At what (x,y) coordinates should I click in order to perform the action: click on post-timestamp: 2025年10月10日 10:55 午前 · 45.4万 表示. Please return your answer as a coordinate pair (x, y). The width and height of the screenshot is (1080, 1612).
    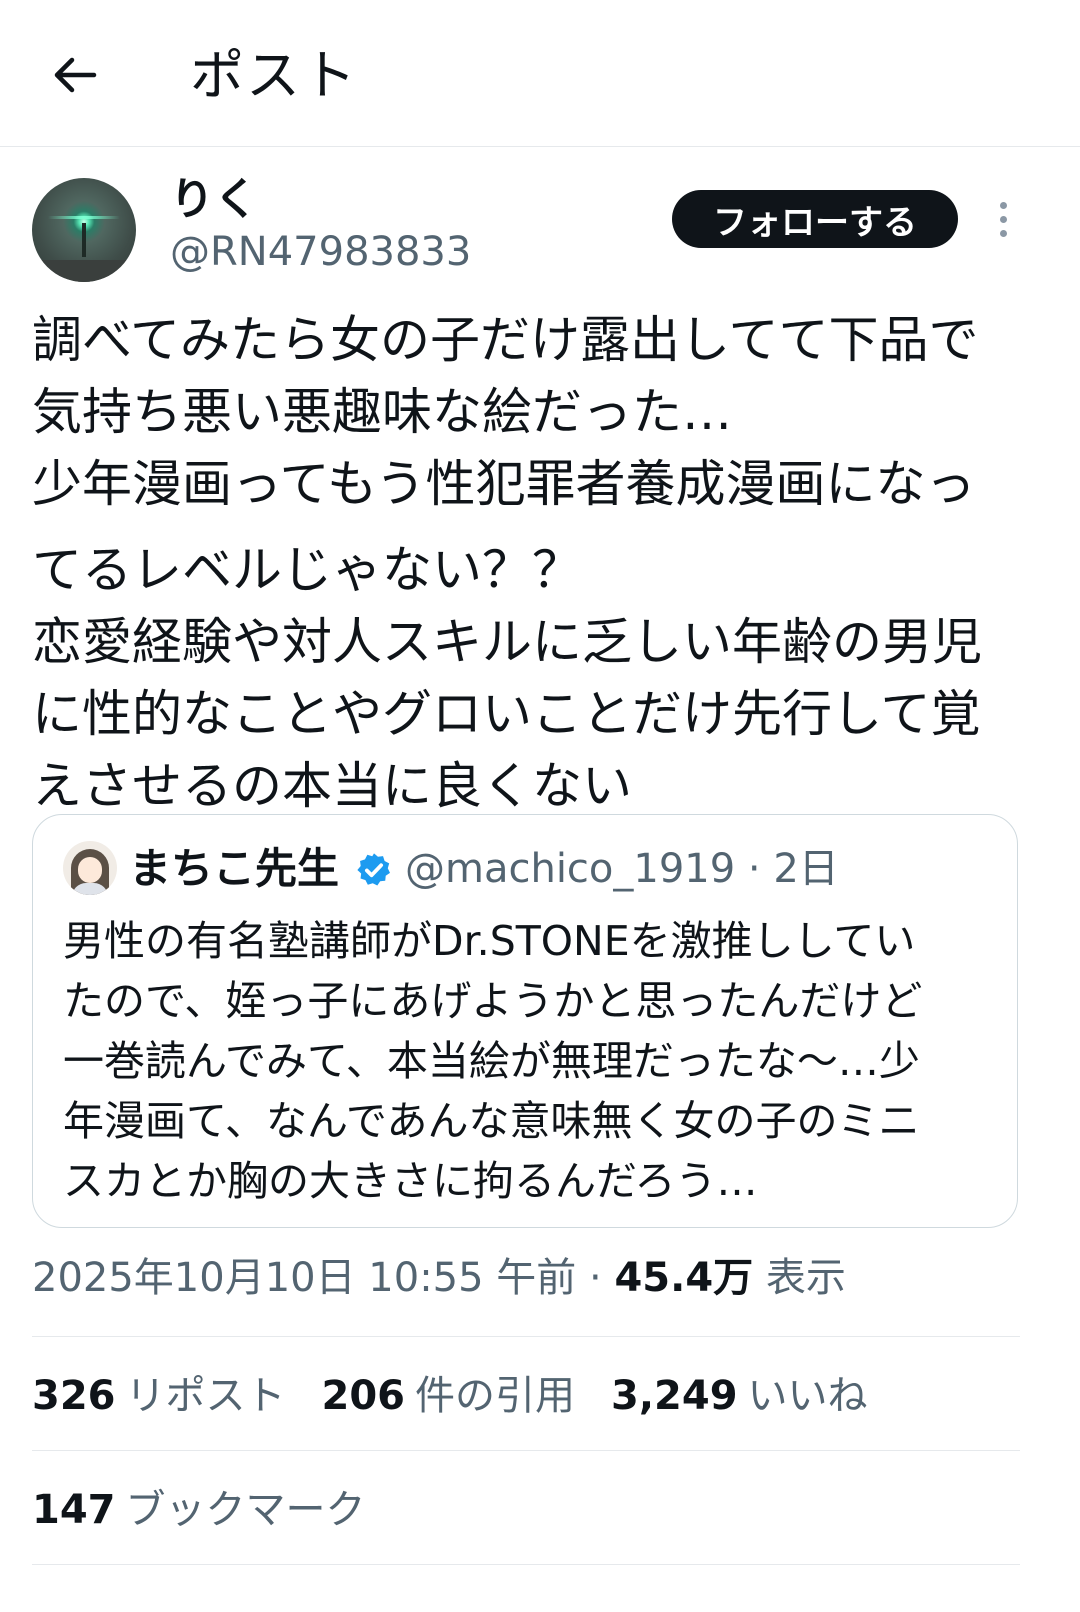
    Looking at the image, I should click on (439, 1278).